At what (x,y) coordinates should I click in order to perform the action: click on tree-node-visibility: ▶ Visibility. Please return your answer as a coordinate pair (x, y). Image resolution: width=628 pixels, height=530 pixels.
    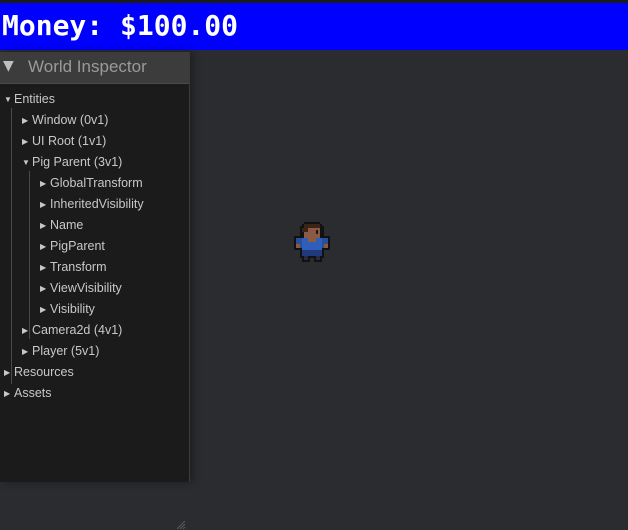
    Looking at the image, I should click on (67, 309).